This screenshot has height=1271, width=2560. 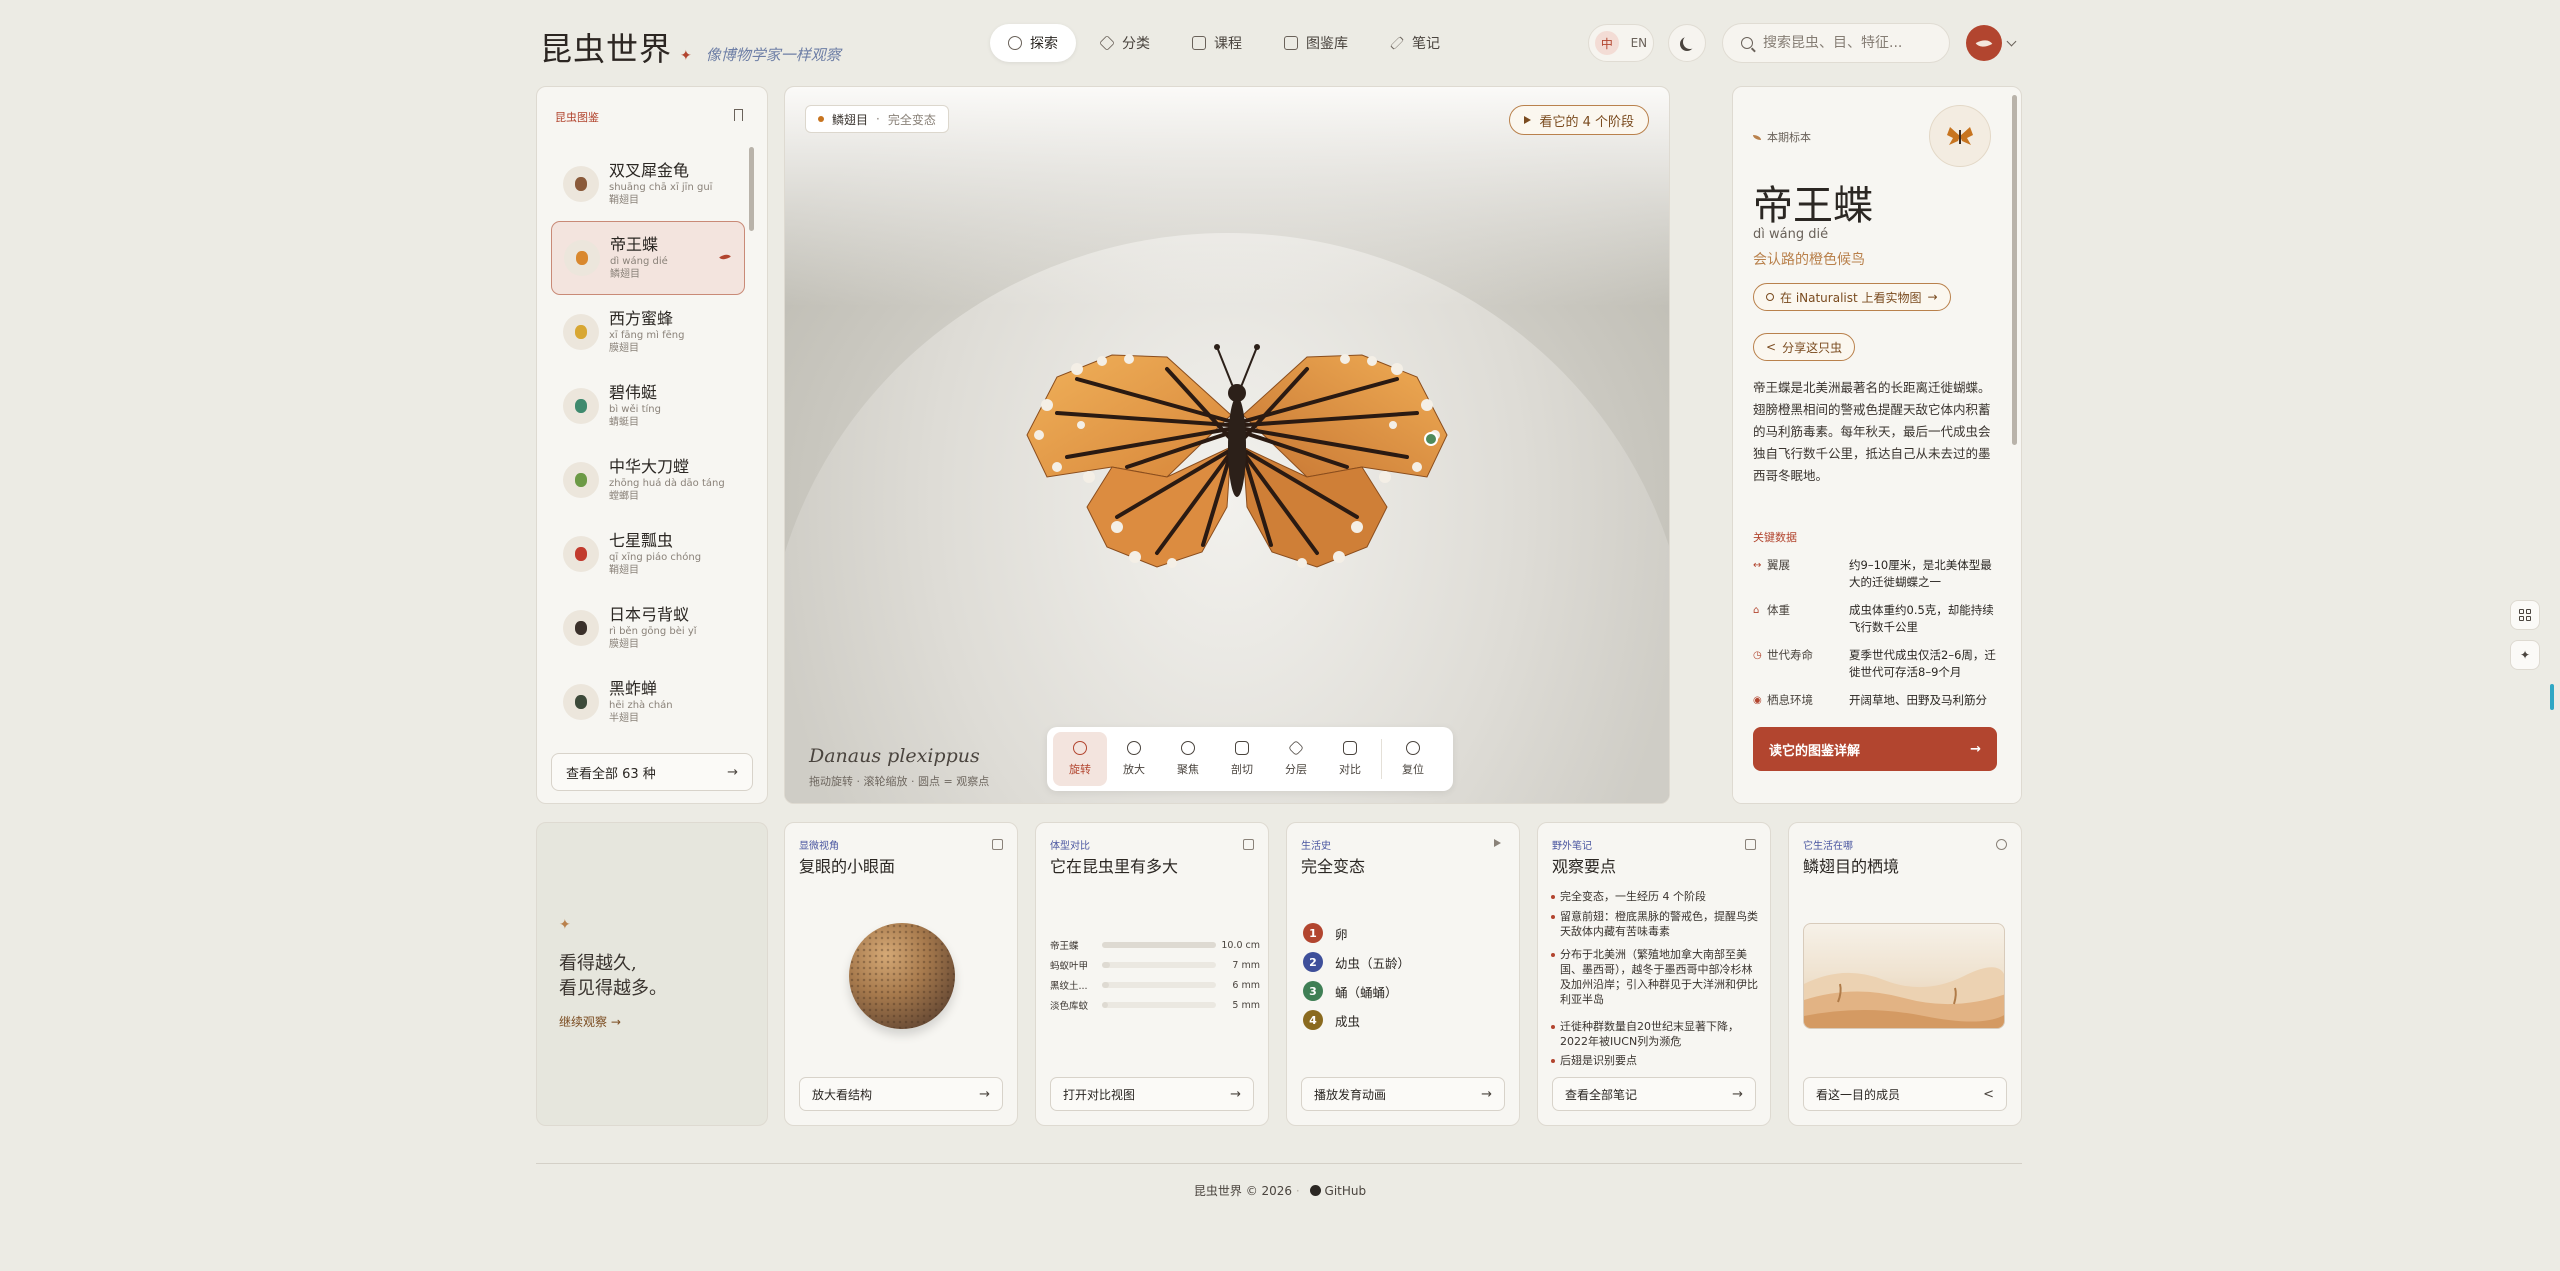 What do you see at coordinates (652, 772) in the screenshot?
I see `view-all-button: 查看全部 63 种 →` at bounding box center [652, 772].